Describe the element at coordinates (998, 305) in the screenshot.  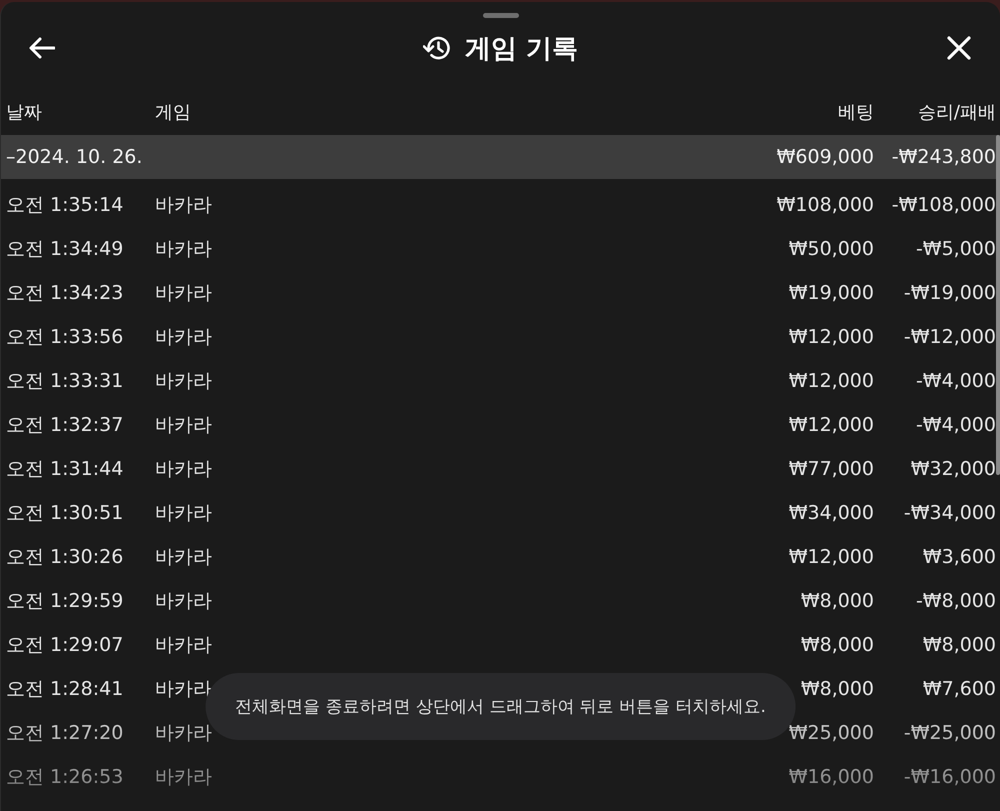
I see `scrollbar-thumb` at that location.